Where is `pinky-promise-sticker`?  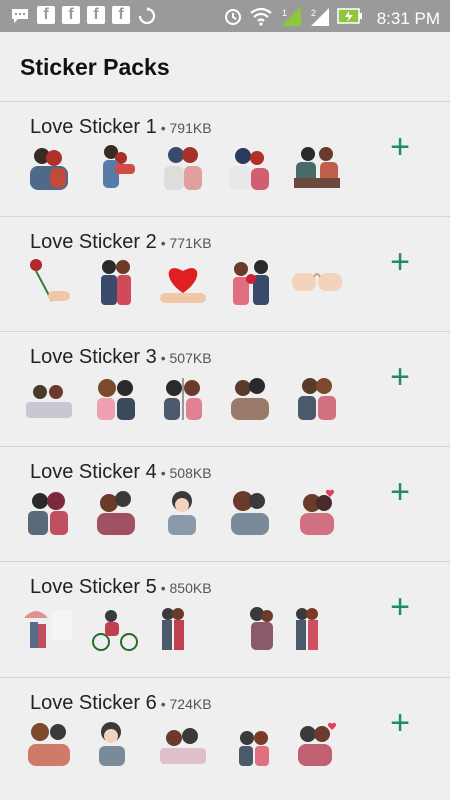 pinky-promise-sticker is located at coordinates (317, 282).